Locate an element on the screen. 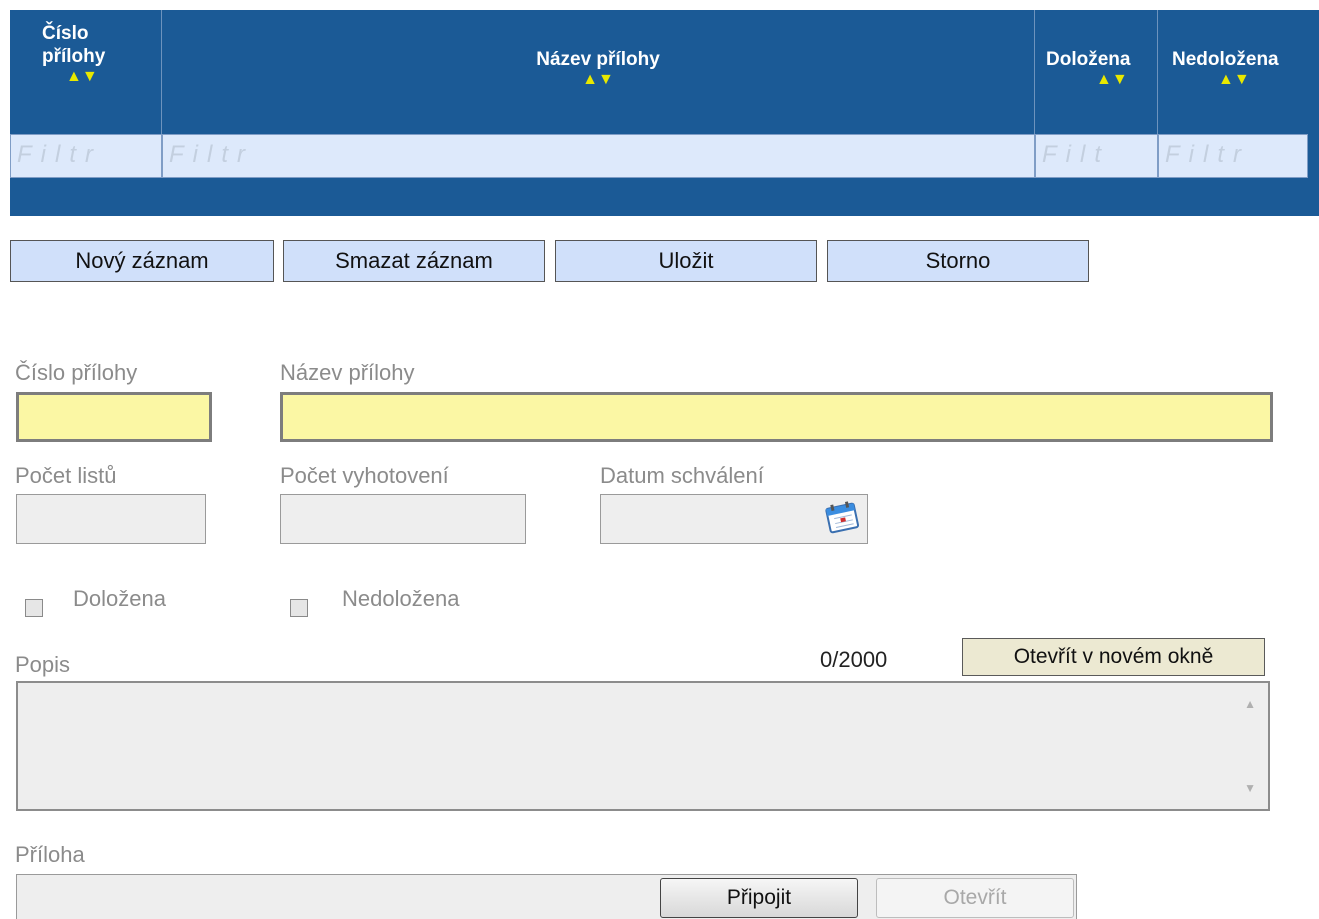 Image resolution: width=1319 pixels, height=919 pixels. column-header-nazev-prilohy: Název přílohy ▲▼ is located at coordinates (598, 72).